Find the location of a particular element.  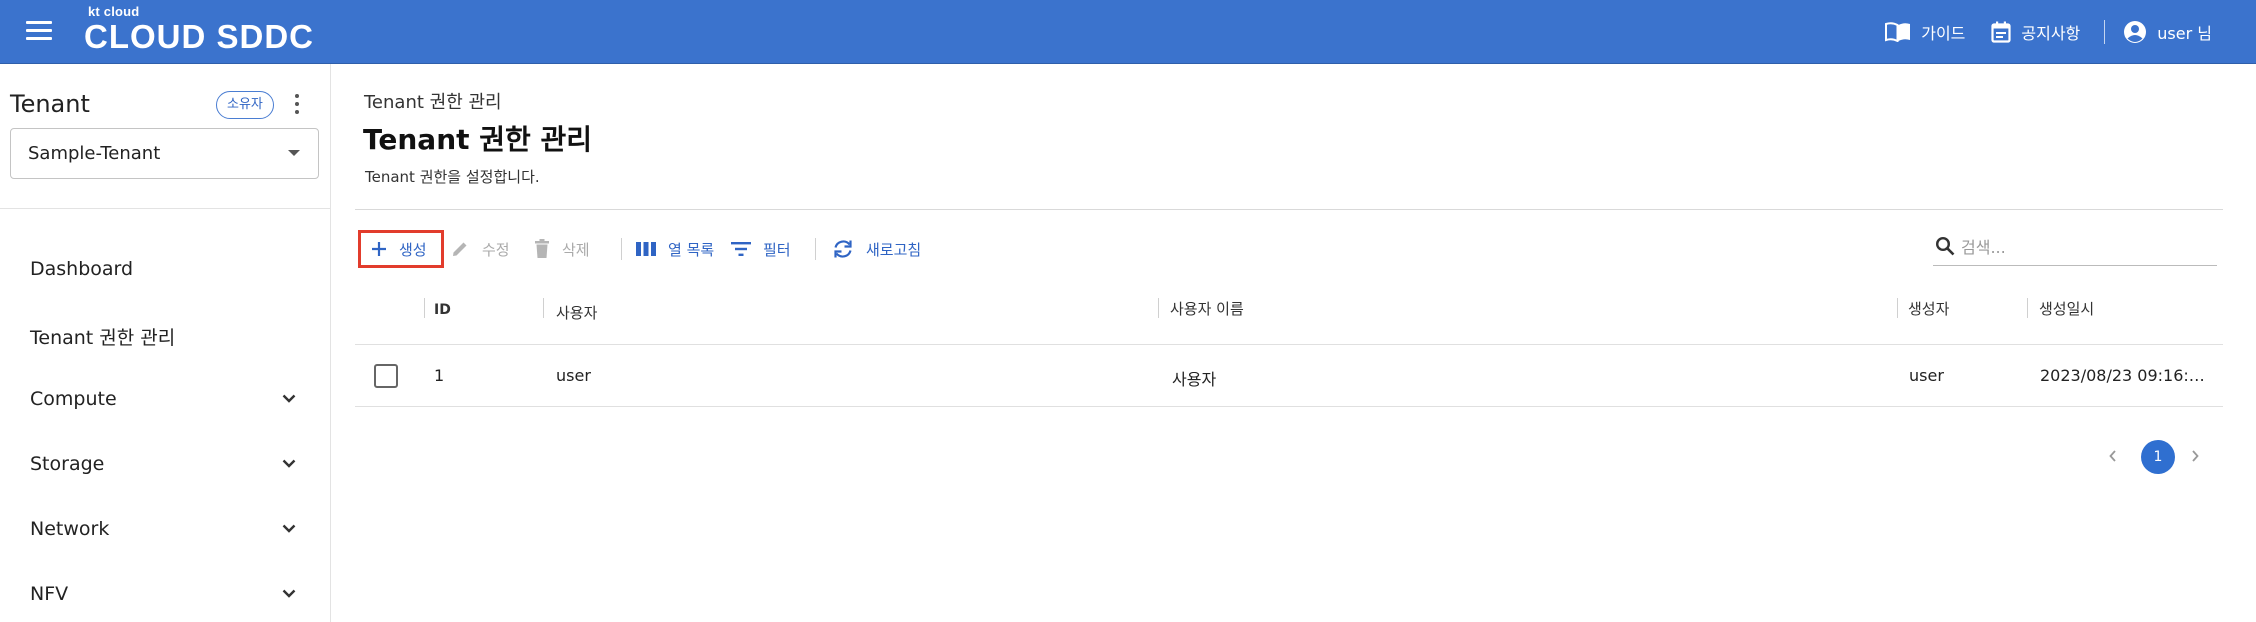

sidebar-item-label: Network is located at coordinates (70, 529).